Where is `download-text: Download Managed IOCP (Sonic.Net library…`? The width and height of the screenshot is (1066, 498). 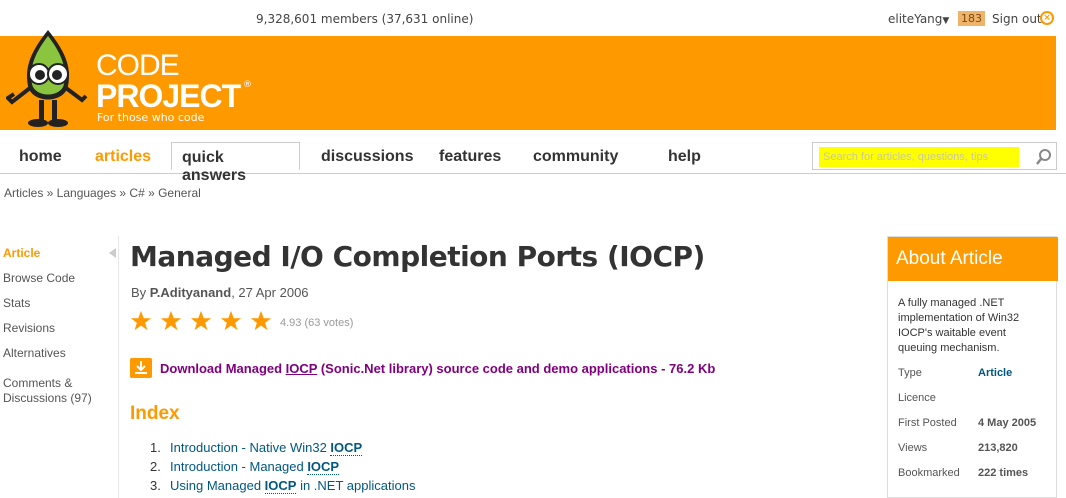
download-text: Download Managed IOCP (Sonic.Net library… is located at coordinates (437, 368).